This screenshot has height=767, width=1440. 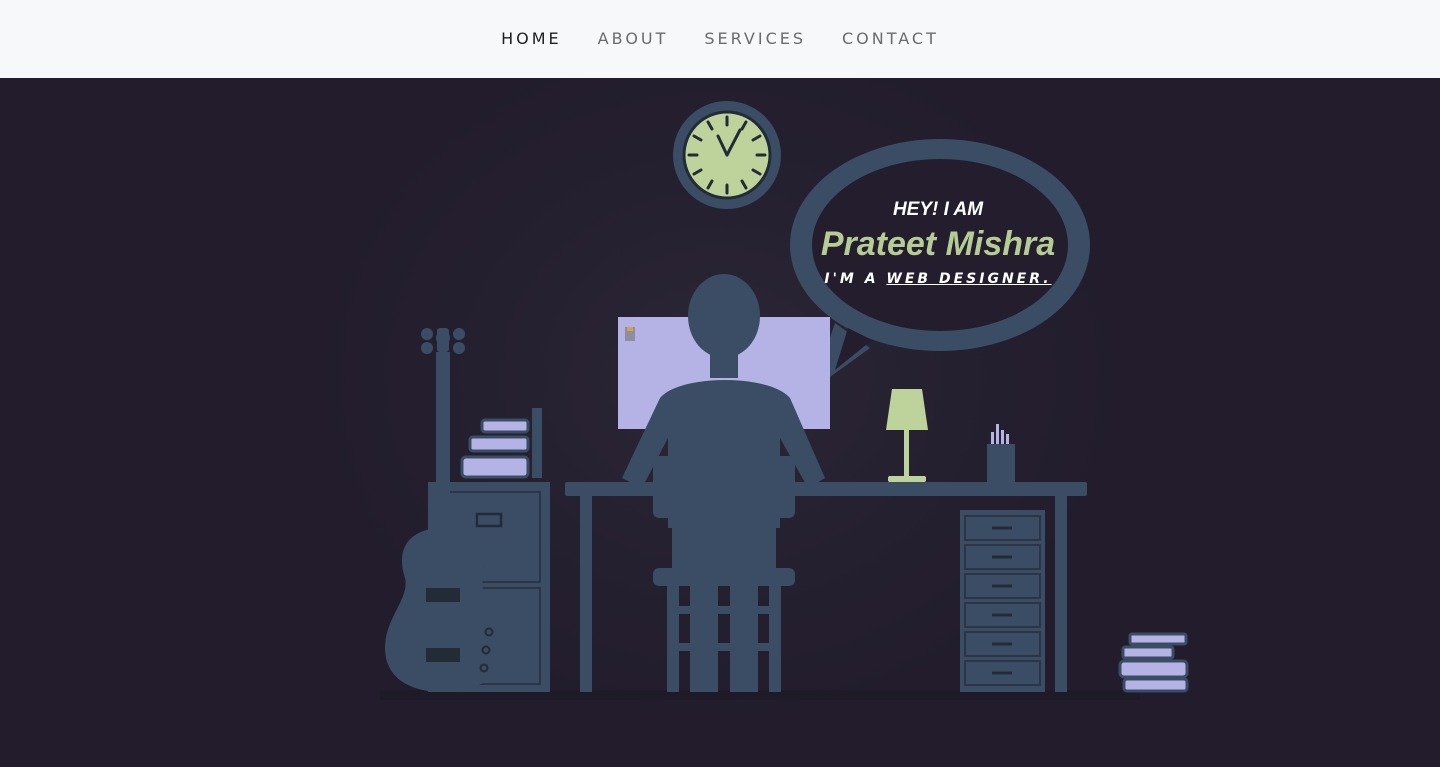 I want to click on role-text: I'M A WEB DESIGNER., so click(x=938, y=279).